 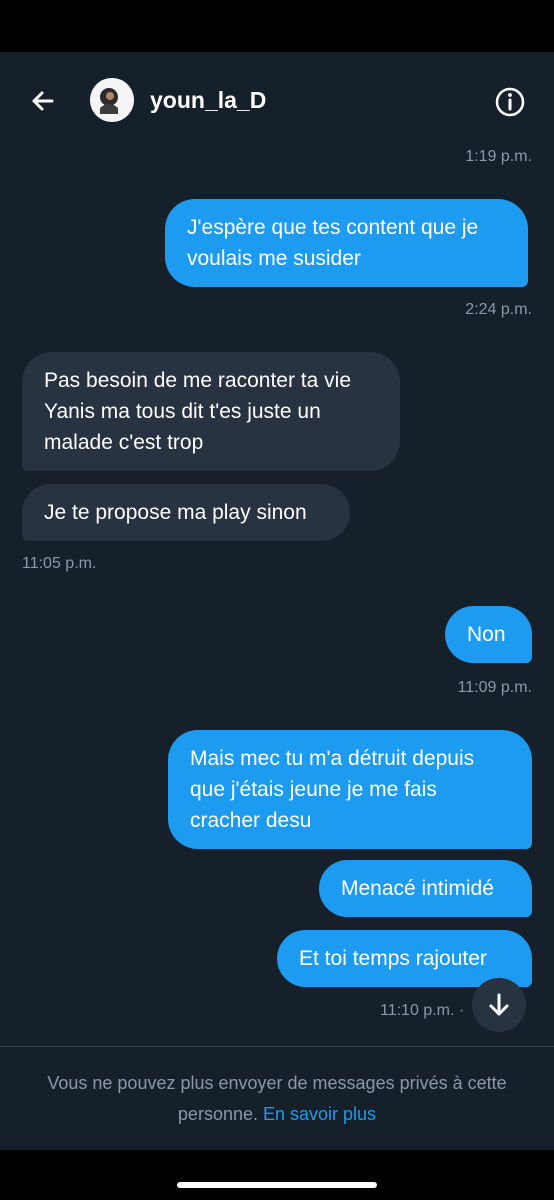 I want to click on incoming-message: Je te propose ma play sinon, so click(x=186, y=512).